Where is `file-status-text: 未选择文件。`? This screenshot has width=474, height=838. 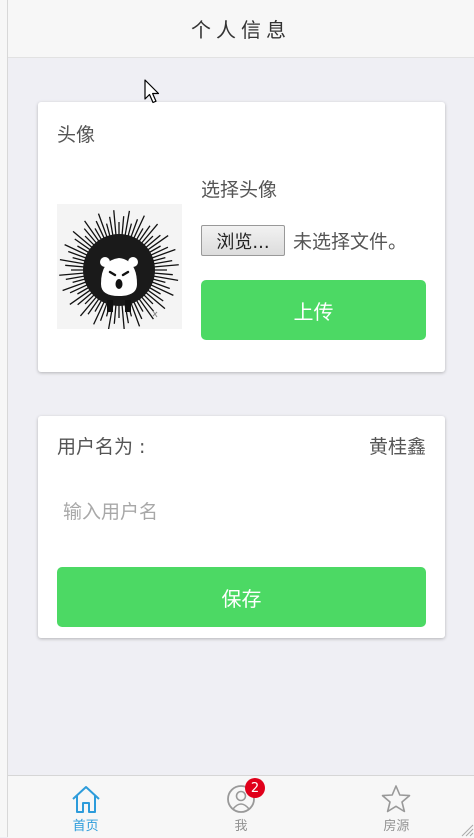 file-status-text: 未选择文件。 is located at coordinates (350, 242).